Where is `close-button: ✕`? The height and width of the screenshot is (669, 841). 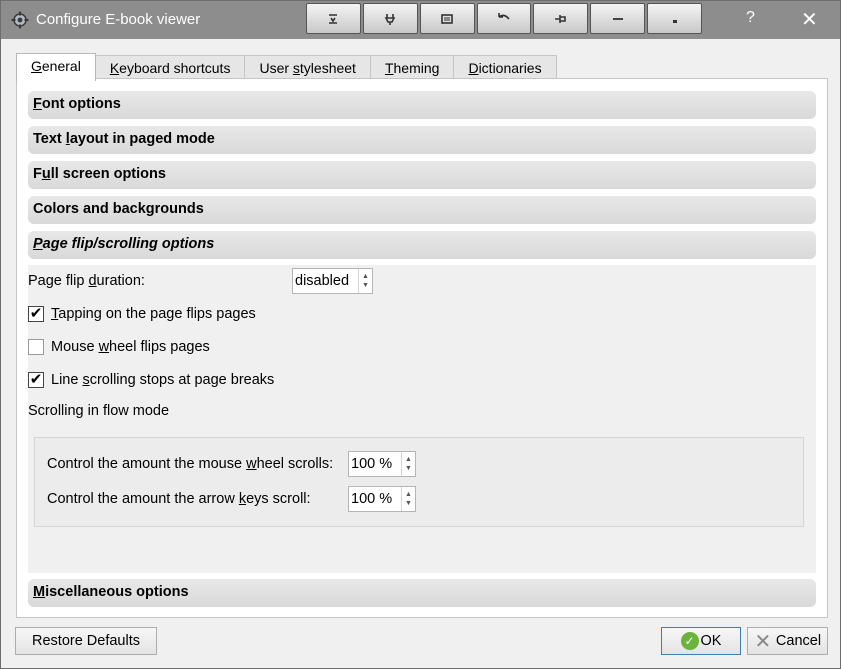 close-button: ✕ is located at coordinates (809, 19).